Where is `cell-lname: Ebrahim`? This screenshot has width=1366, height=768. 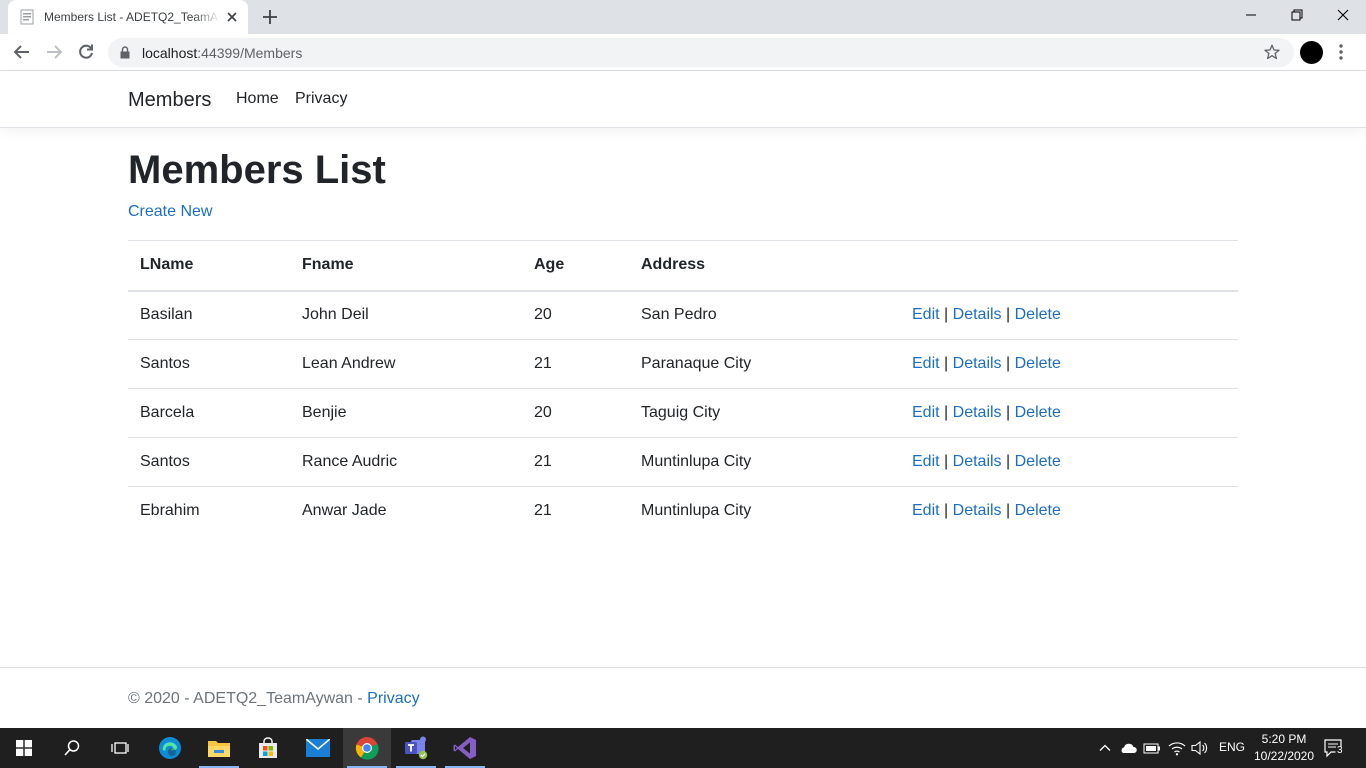 cell-lname: Ebrahim is located at coordinates (209, 511).